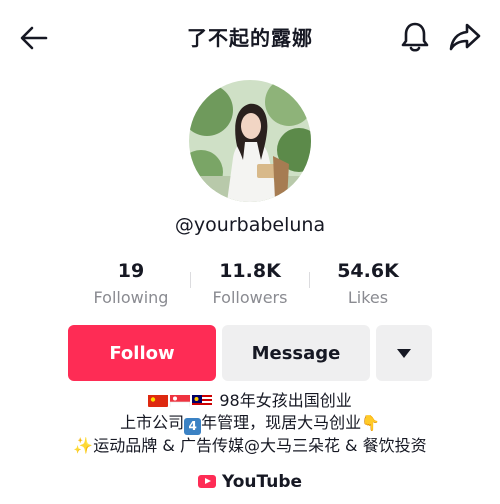 The image size is (500, 504). Describe the element at coordinates (415, 37) in the screenshot. I see `bell-icon` at that location.